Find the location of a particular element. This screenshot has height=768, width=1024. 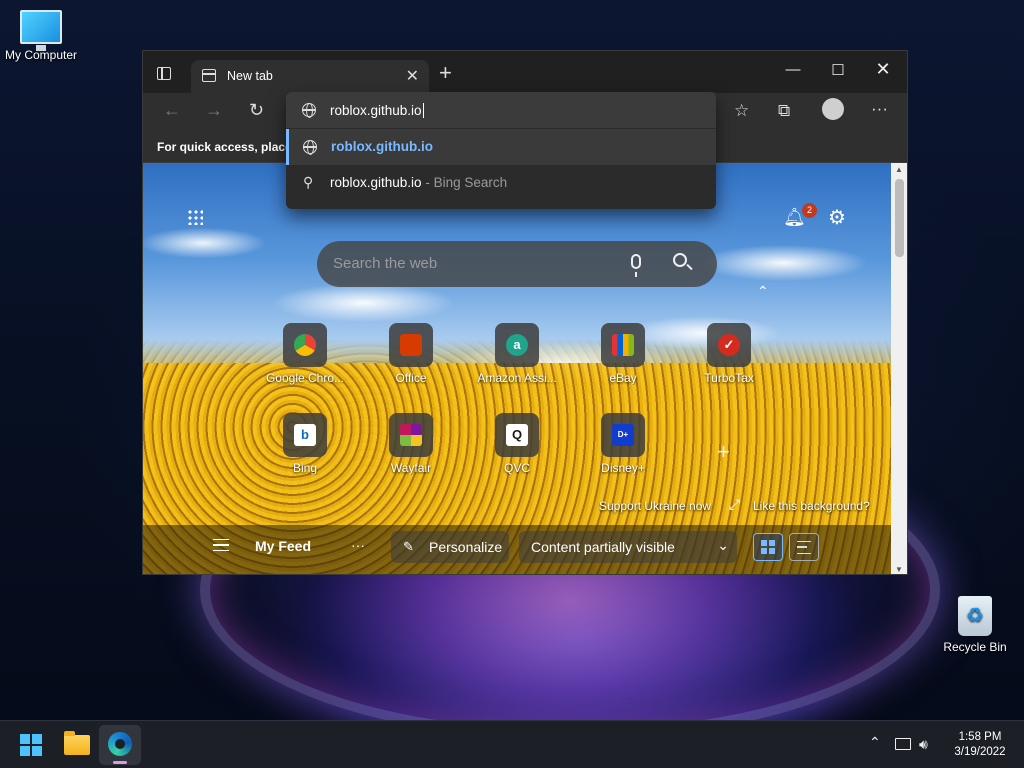

desktop-icon-my-computer: My Computer is located at coordinates (41, 36).